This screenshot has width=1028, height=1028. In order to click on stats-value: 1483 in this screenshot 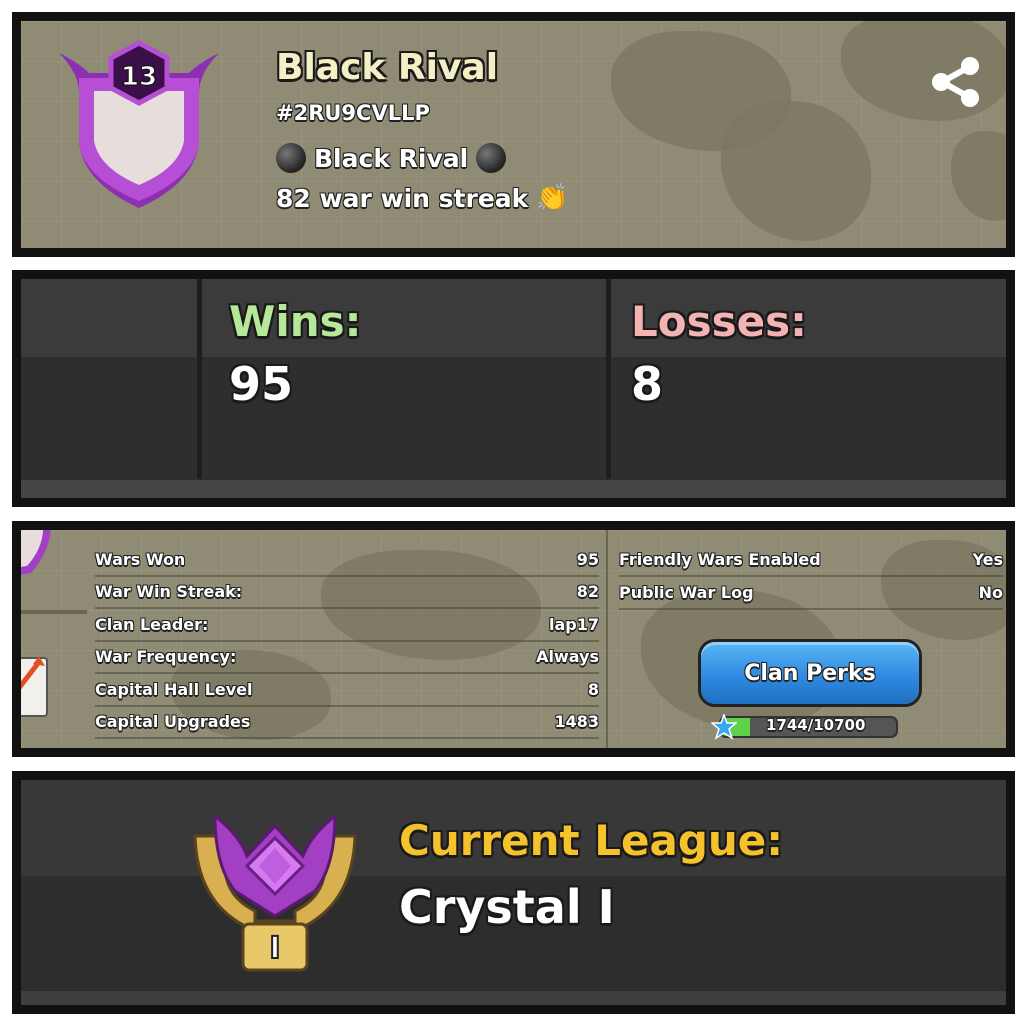, I will do `click(576, 722)`.